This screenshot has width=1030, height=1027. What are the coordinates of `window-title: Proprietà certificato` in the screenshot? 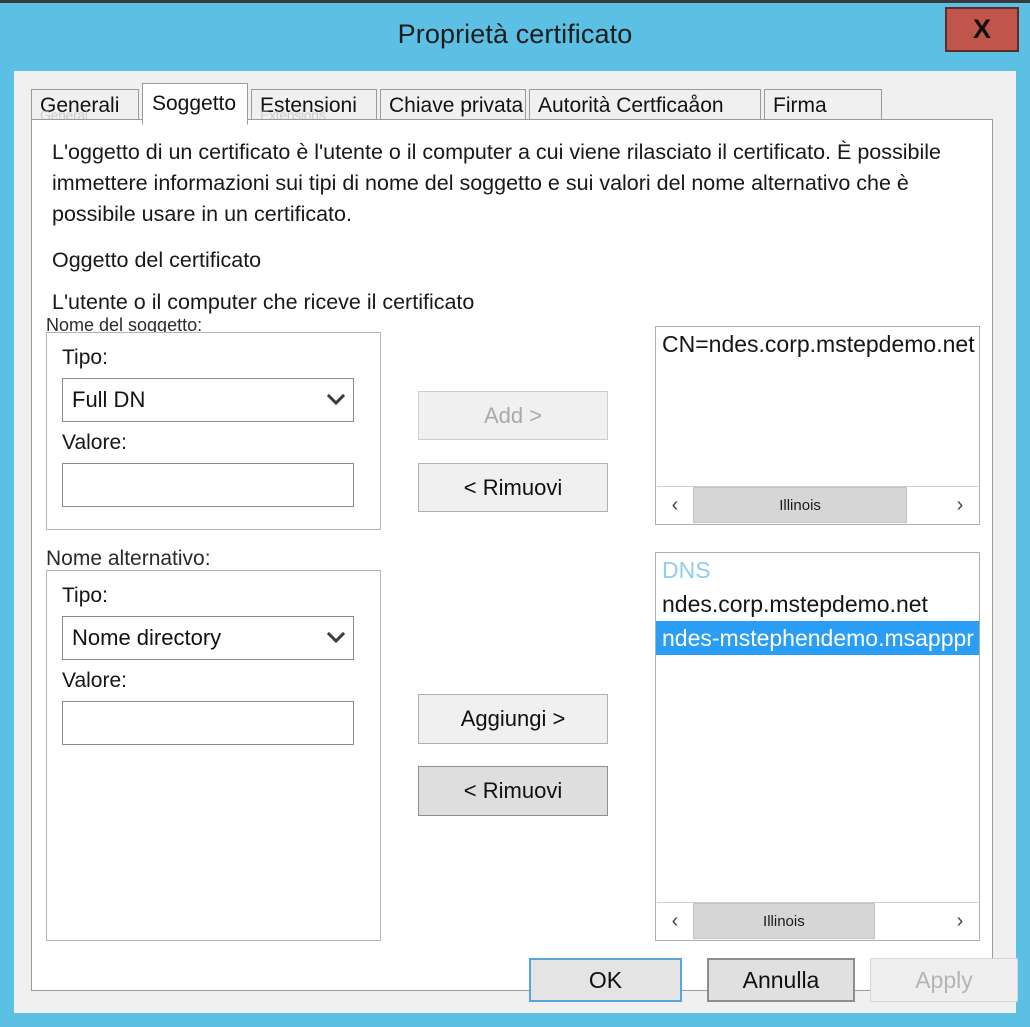 It's located at (515, 34).